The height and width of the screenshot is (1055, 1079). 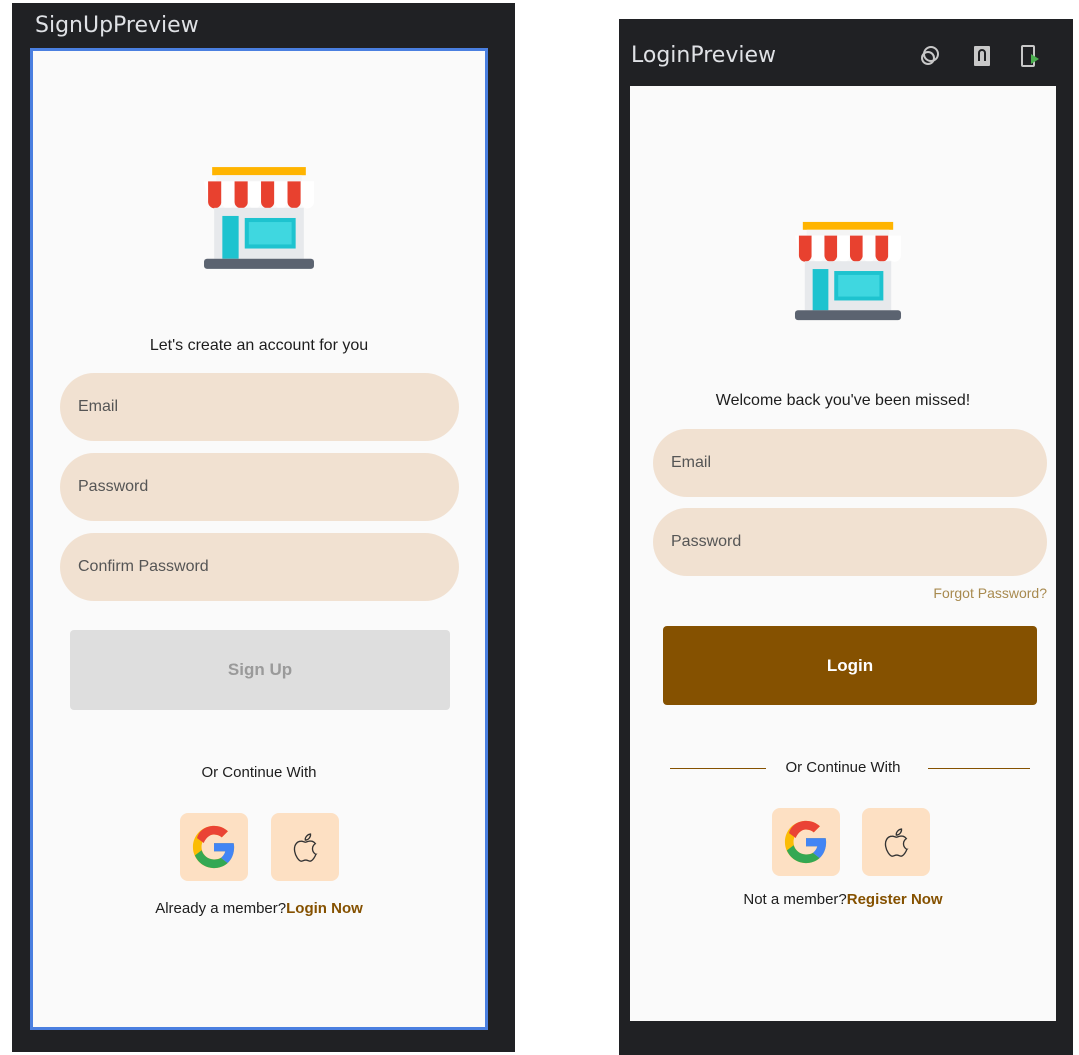 I want to click on forgot-password-link: Forgot Password?, so click(x=990, y=593).